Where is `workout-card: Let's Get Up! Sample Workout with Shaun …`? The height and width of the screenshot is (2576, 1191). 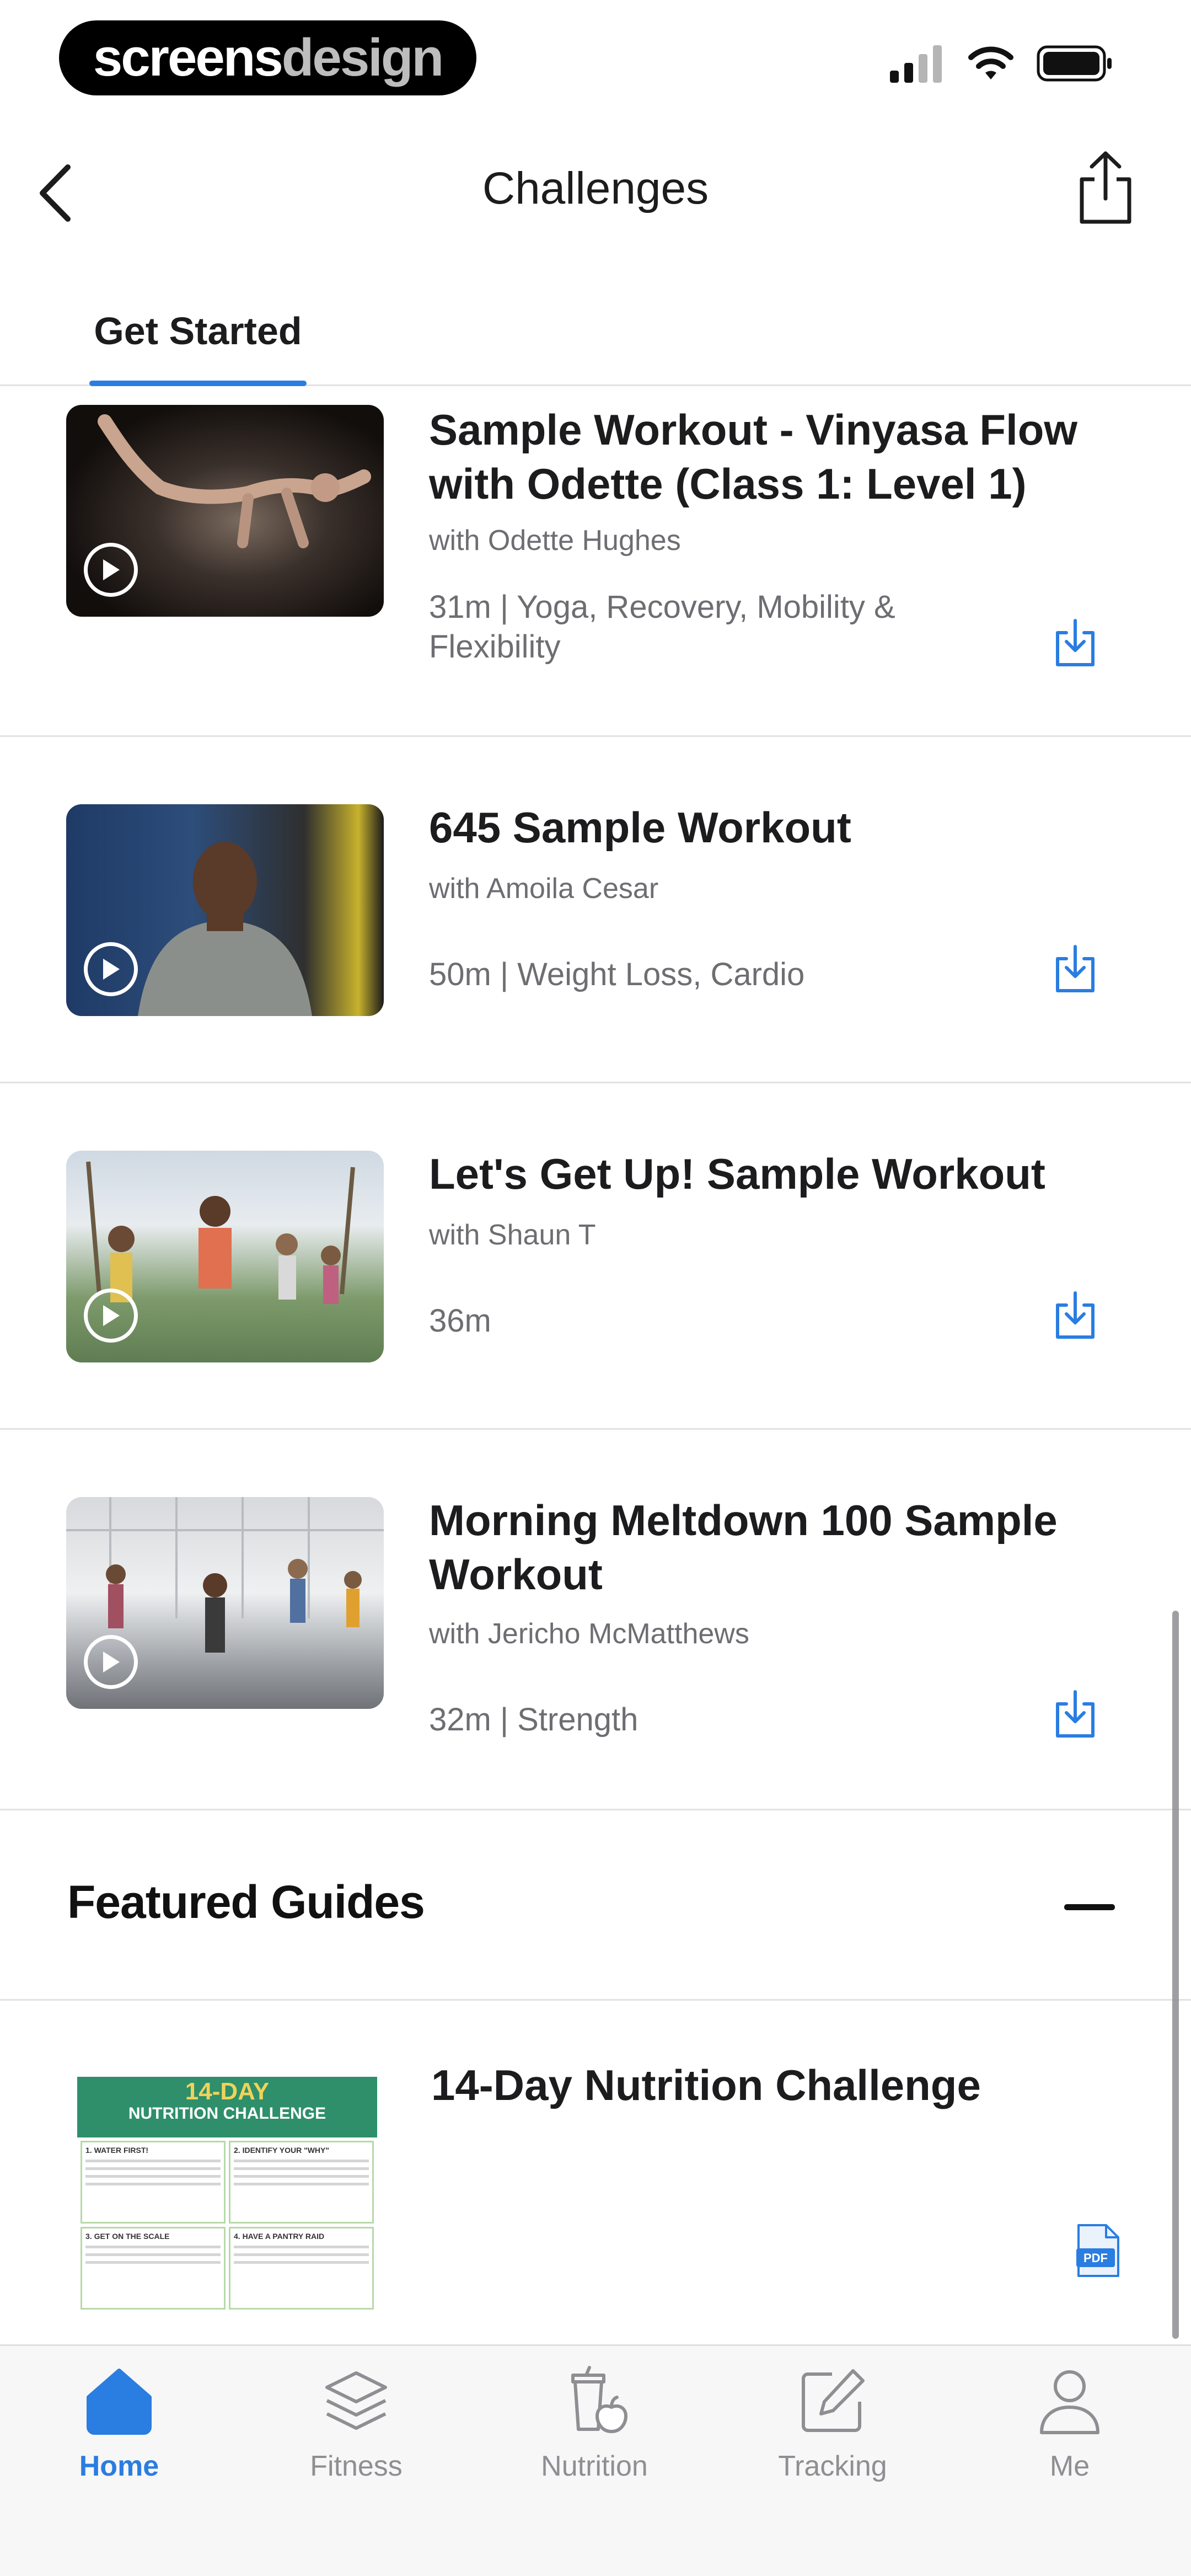
workout-card: Let's Get Up! Sample Workout with Shaun … is located at coordinates (595, 1256).